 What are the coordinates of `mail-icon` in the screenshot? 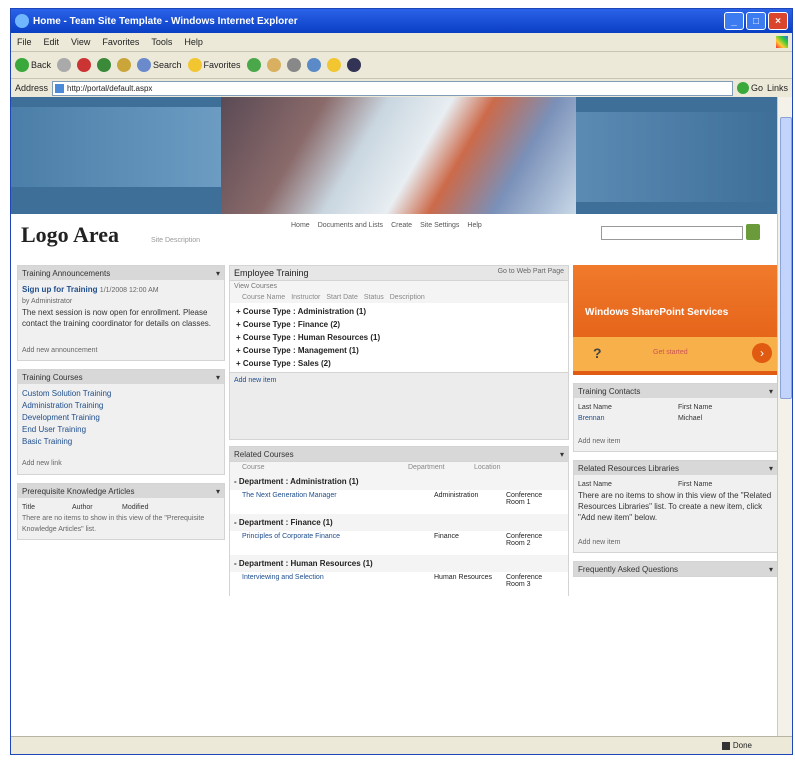 It's located at (273, 65).